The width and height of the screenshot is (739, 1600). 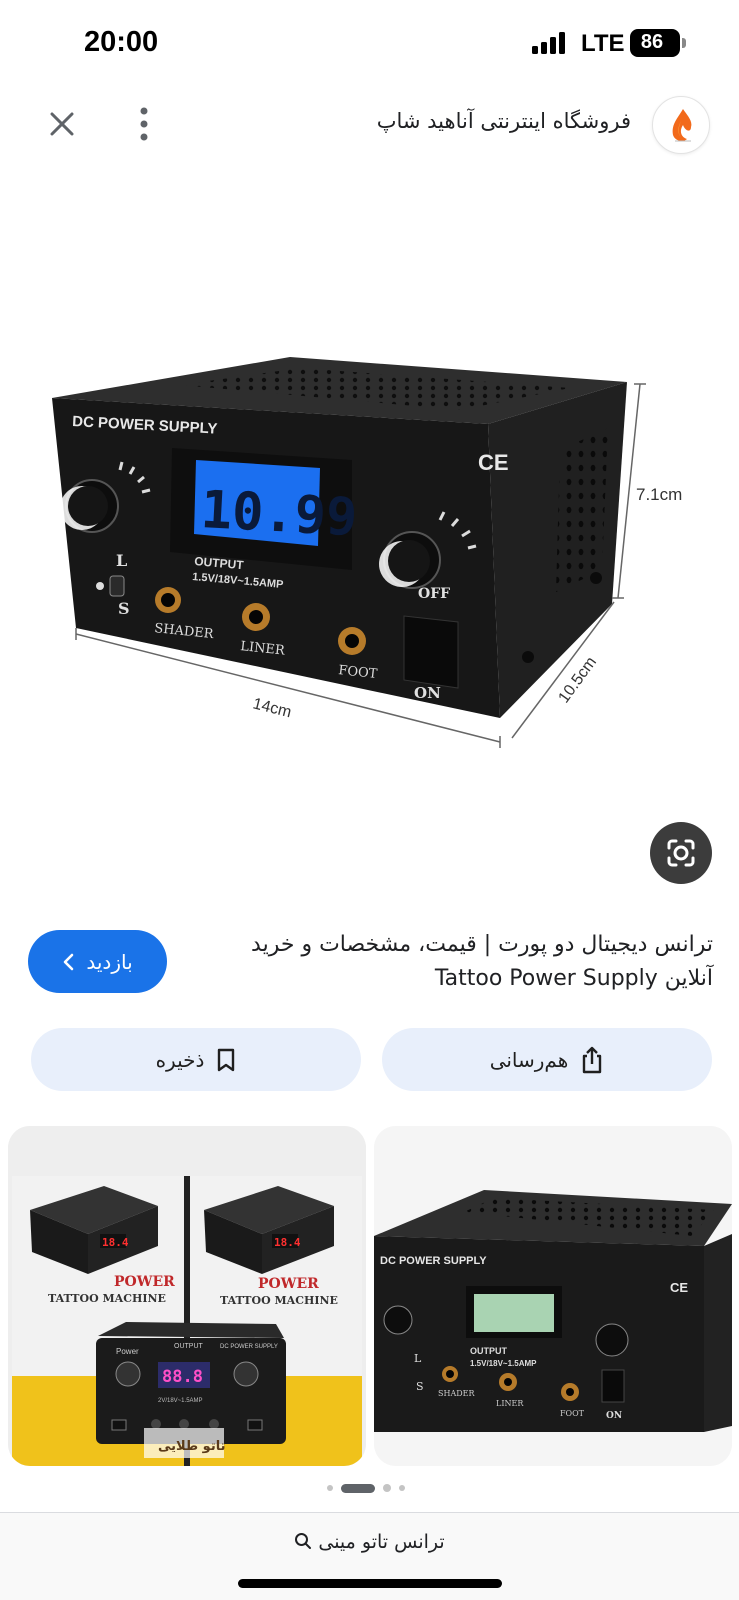 What do you see at coordinates (109, 961) in the screenshot?
I see `visit-label: بازدید` at bounding box center [109, 961].